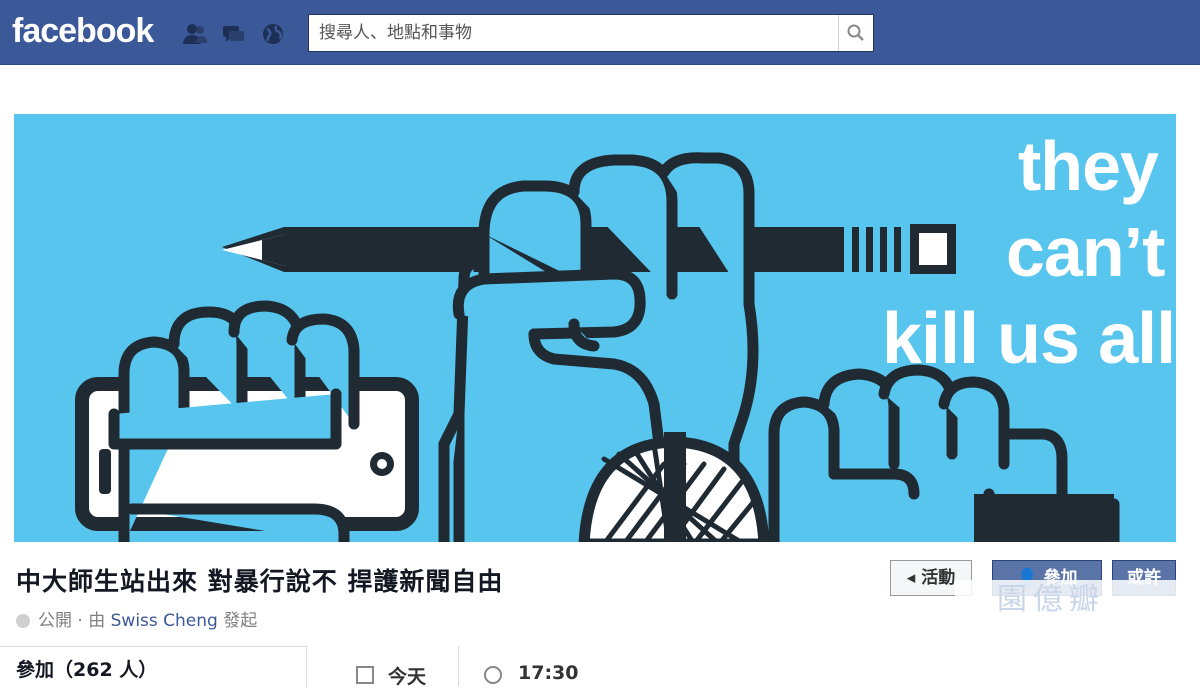 The image size is (1200, 689). I want to click on notifications-icon, so click(273, 34).